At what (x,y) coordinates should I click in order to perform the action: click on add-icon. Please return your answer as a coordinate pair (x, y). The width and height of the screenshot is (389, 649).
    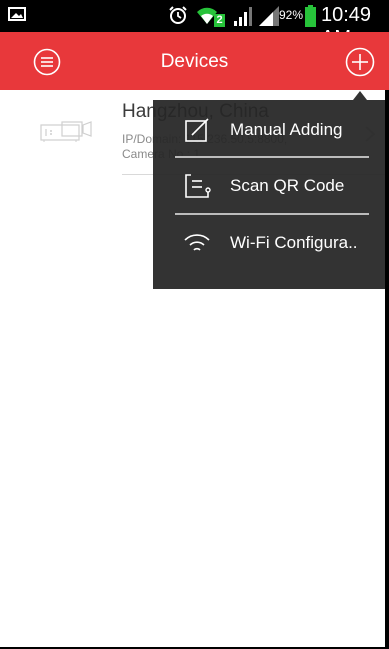
    Looking at the image, I should click on (360, 62).